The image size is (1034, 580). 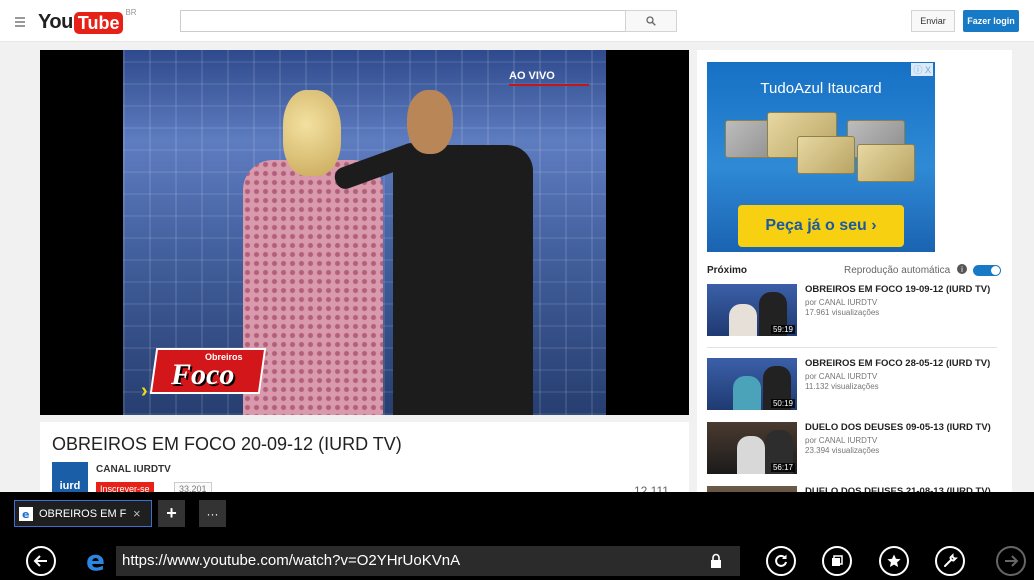 What do you see at coordinates (716, 561) in the screenshot?
I see `lock-icon` at bounding box center [716, 561].